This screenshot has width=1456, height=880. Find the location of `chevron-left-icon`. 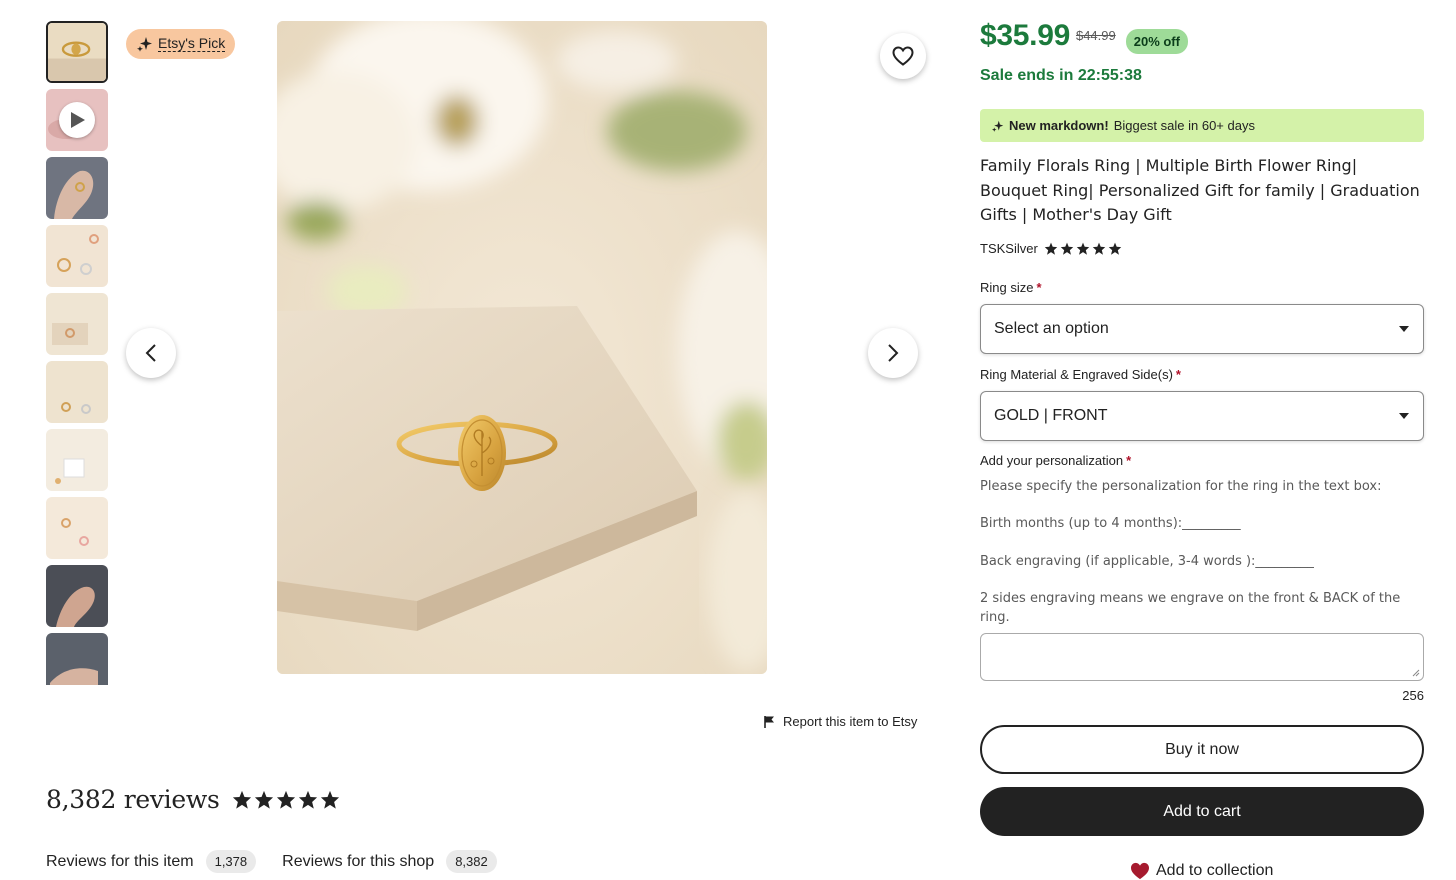

chevron-left-icon is located at coordinates (150, 353).